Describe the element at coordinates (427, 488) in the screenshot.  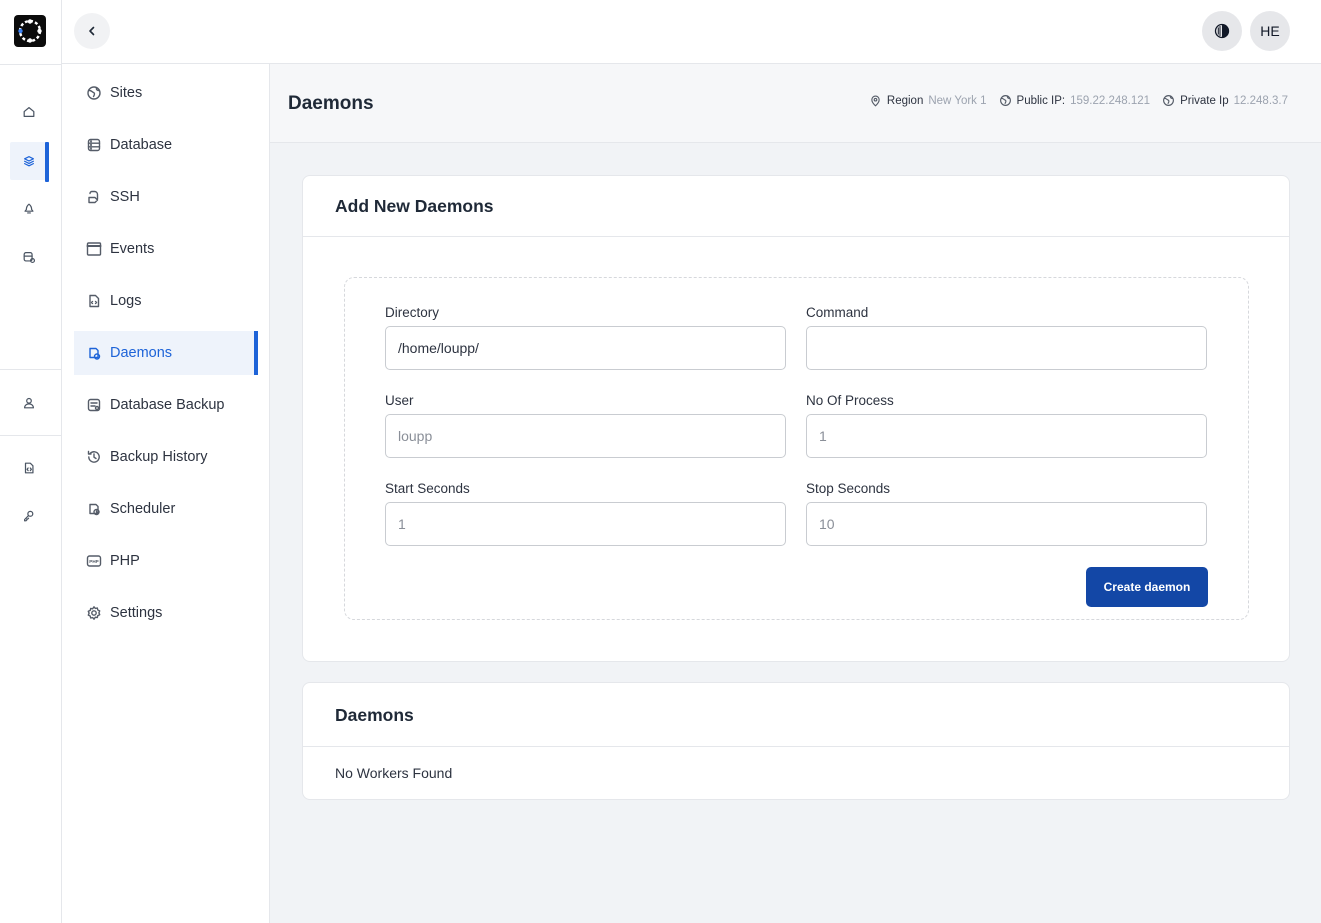
I see `start-seconds-label: Start Seconds` at that location.